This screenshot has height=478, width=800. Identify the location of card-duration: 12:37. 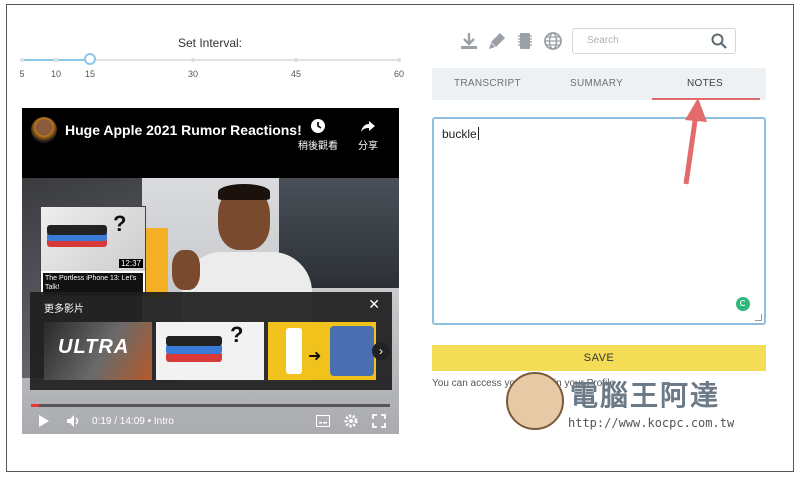
(130, 263).